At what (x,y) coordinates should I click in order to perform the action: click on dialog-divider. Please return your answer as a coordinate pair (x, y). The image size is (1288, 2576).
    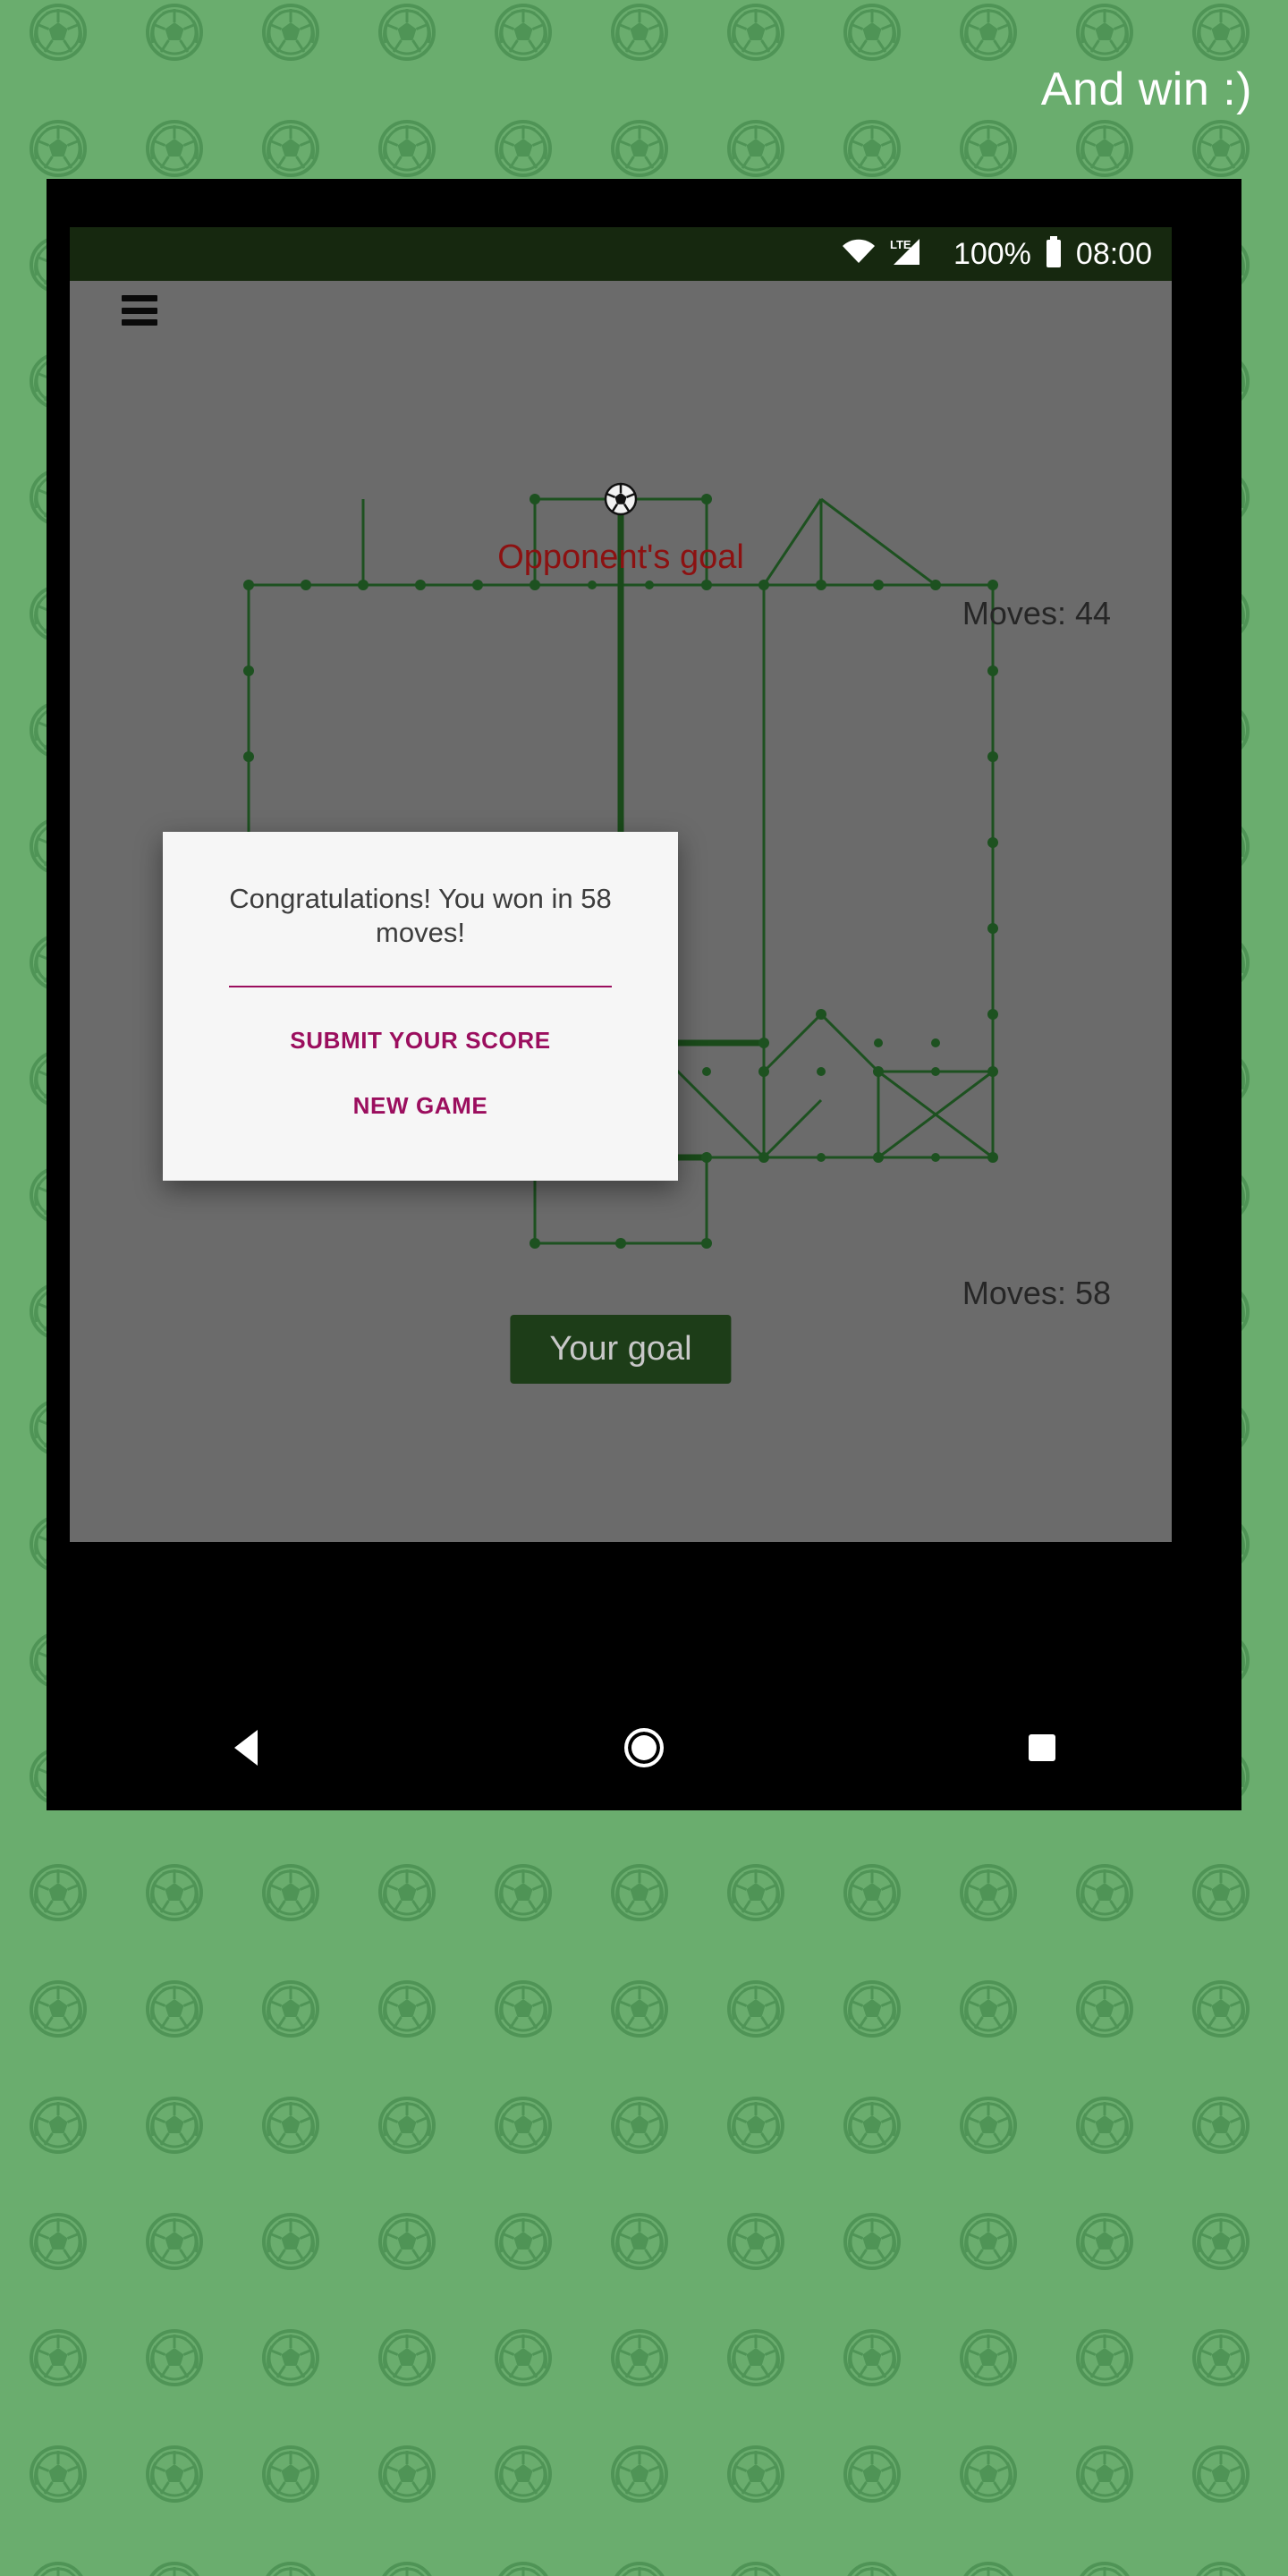
    Looking at the image, I should click on (420, 986).